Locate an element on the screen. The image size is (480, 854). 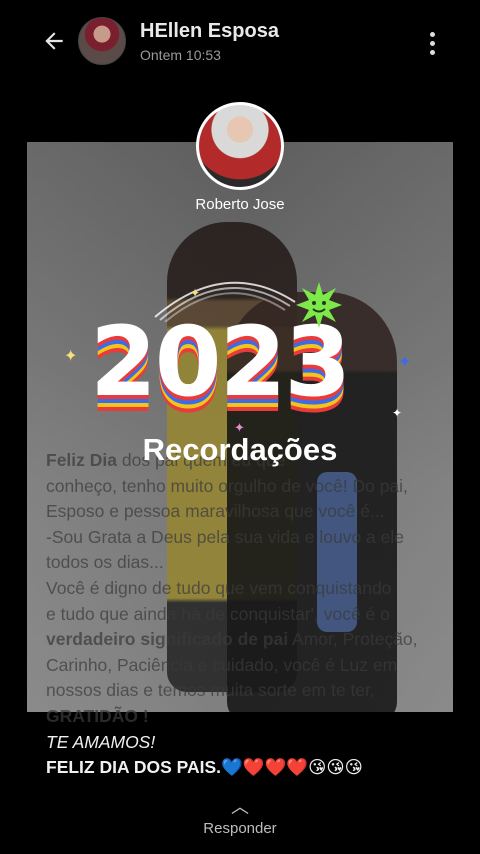
story-header: HEllen Esposa Ontem 10:53 is located at coordinates (240, 41).